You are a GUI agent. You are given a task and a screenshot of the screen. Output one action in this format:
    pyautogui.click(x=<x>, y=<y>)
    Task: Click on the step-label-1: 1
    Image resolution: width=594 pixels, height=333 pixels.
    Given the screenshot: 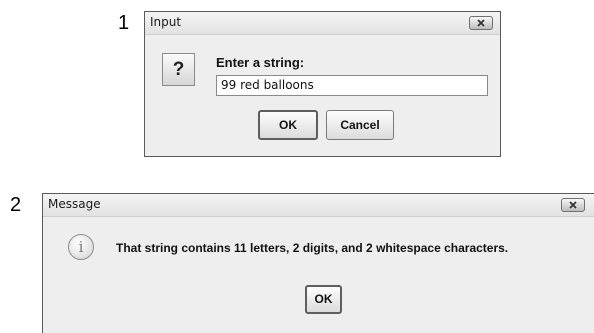 What is the action you would take?
    pyautogui.click(x=124, y=23)
    